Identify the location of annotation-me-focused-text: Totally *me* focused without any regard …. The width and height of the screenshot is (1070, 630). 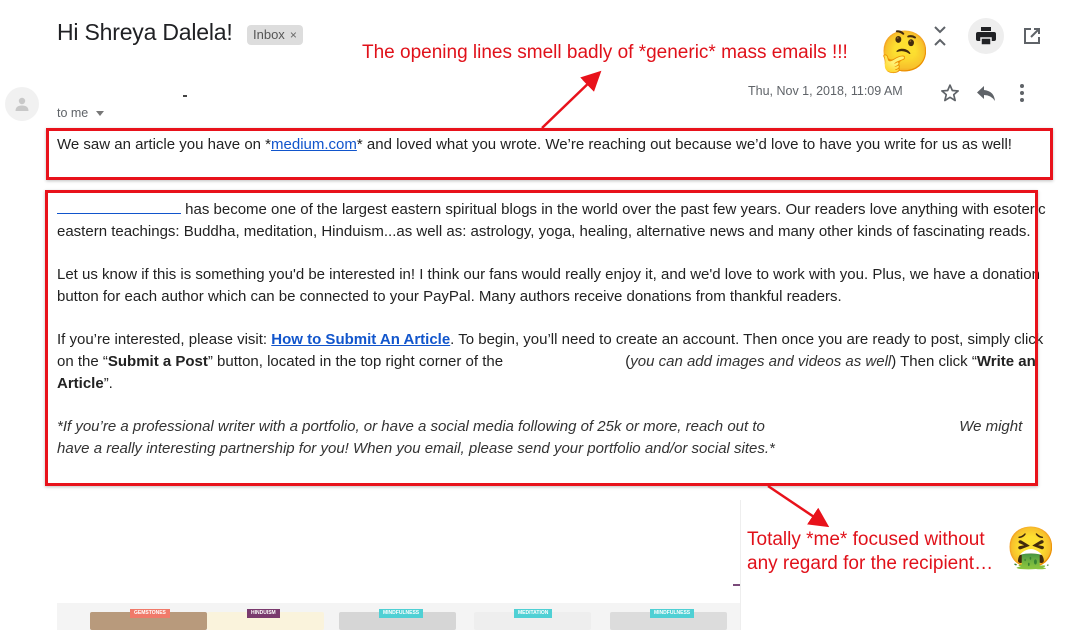
(870, 551).